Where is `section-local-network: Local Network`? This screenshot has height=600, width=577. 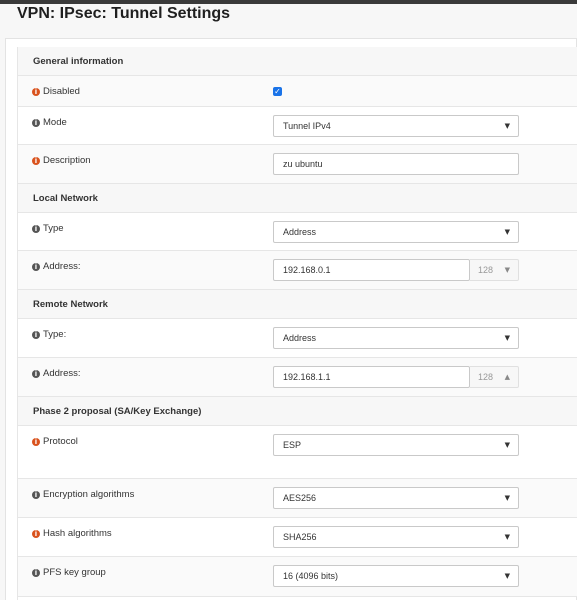 section-local-network: Local Network is located at coordinates (297, 198).